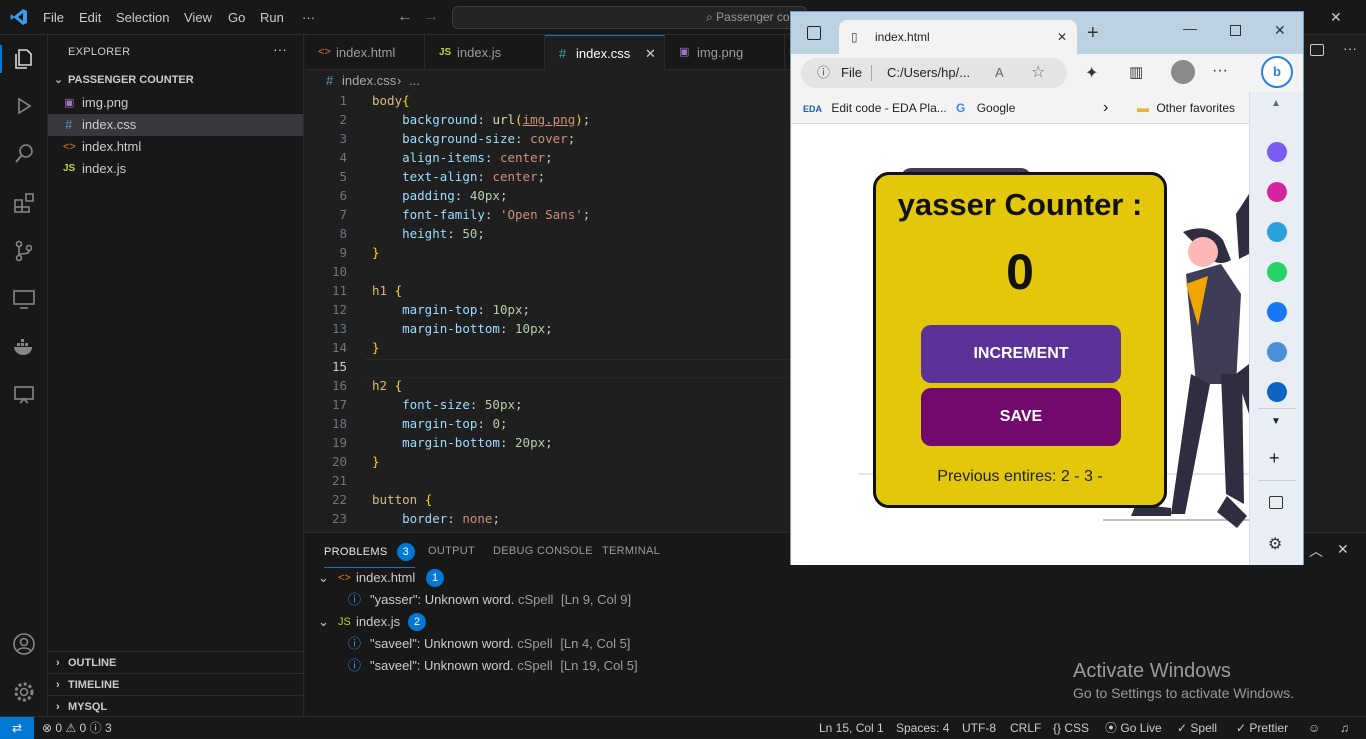 This screenshot has width=1366, height=739. I want to click on code-line: height: 50;, so click(428, 233).